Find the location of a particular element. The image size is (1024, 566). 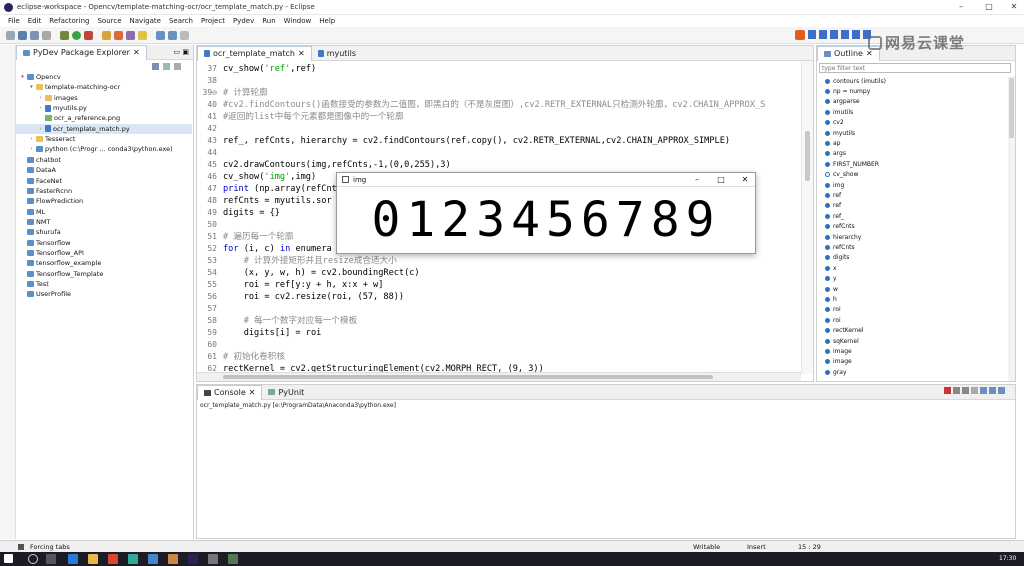

outline-item: y is located at coordinates (831, 279).